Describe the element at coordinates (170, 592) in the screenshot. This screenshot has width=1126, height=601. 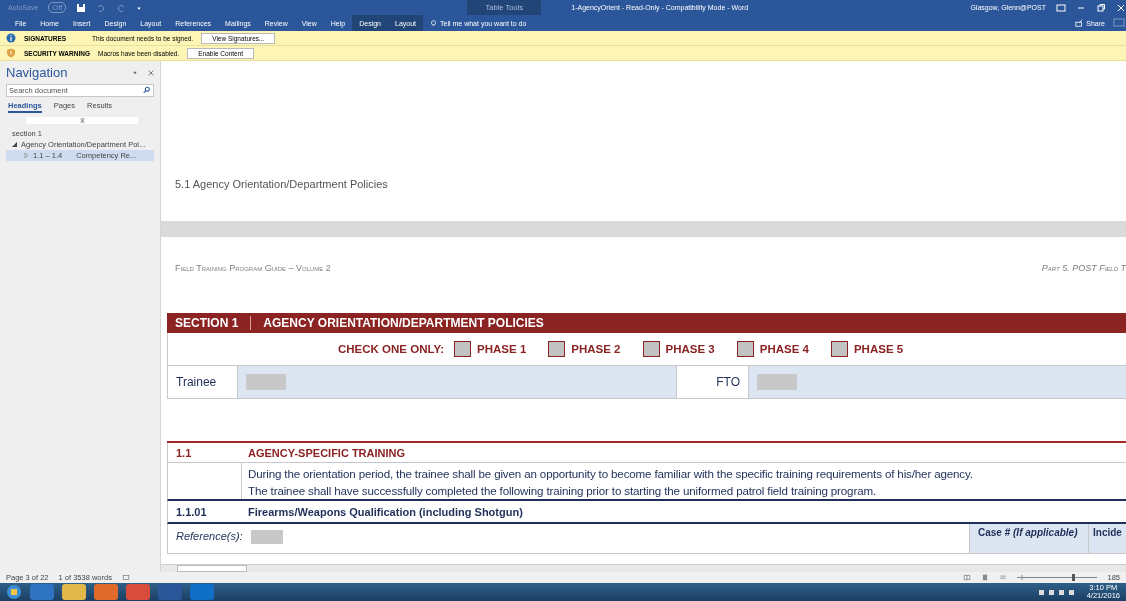
I see `word-taskbar-icon` at that location.